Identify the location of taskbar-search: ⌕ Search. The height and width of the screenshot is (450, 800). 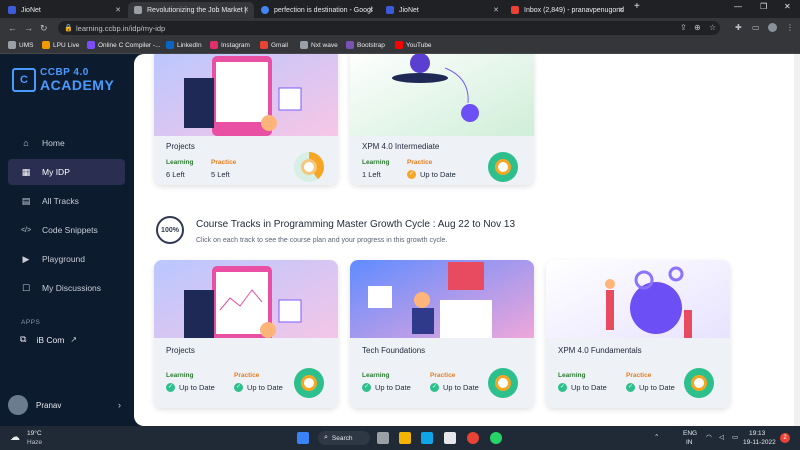
(344, 438).